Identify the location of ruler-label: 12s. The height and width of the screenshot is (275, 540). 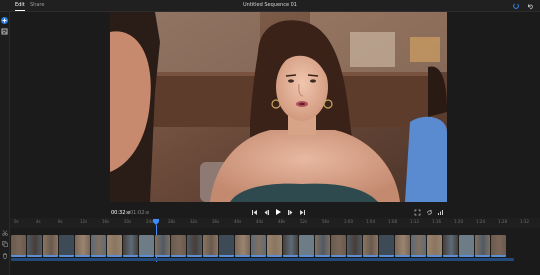
(84, 221).